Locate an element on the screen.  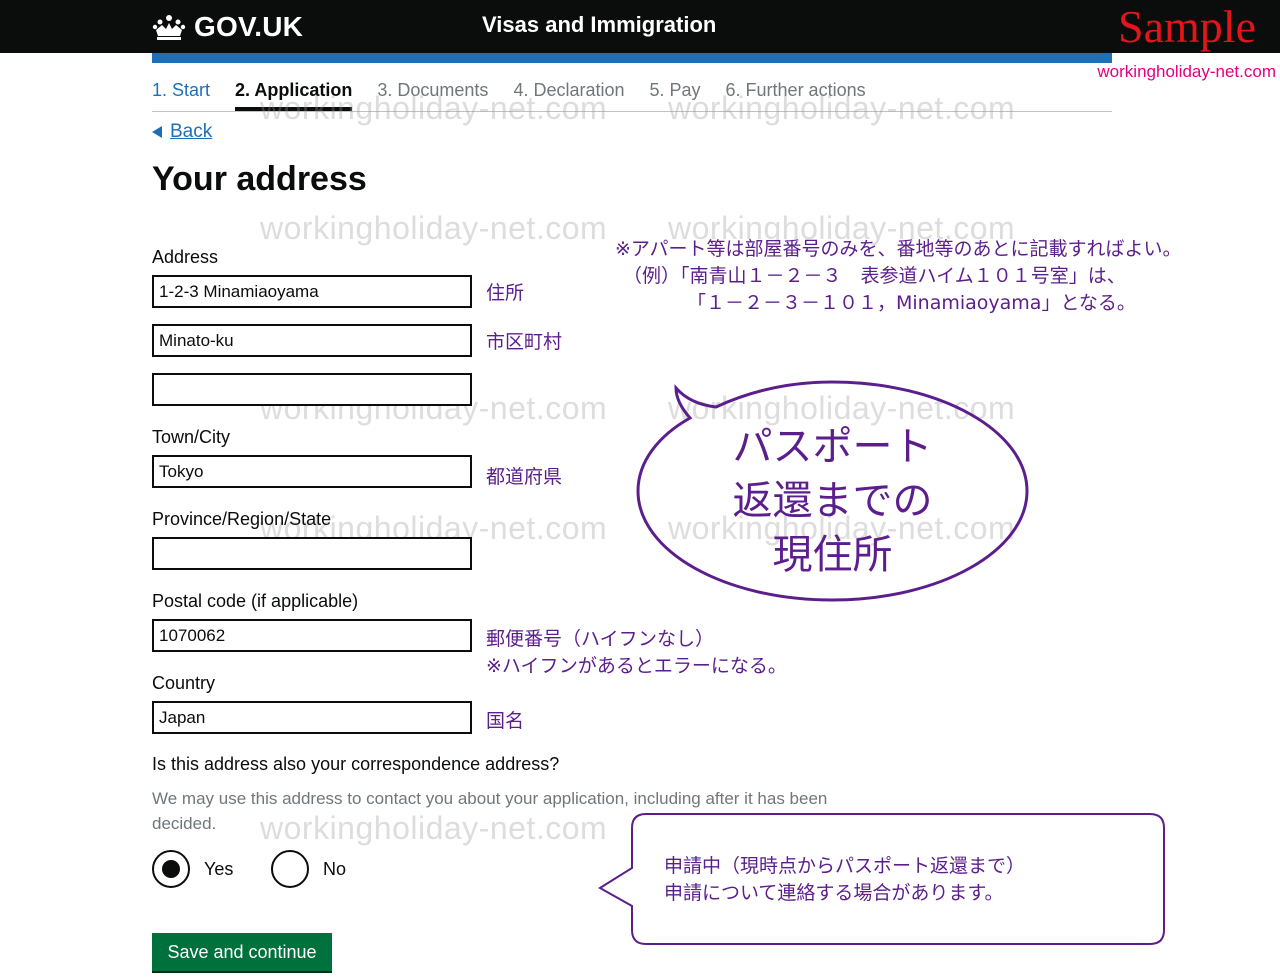
country-label: Country is located at coordinates (184, 683).